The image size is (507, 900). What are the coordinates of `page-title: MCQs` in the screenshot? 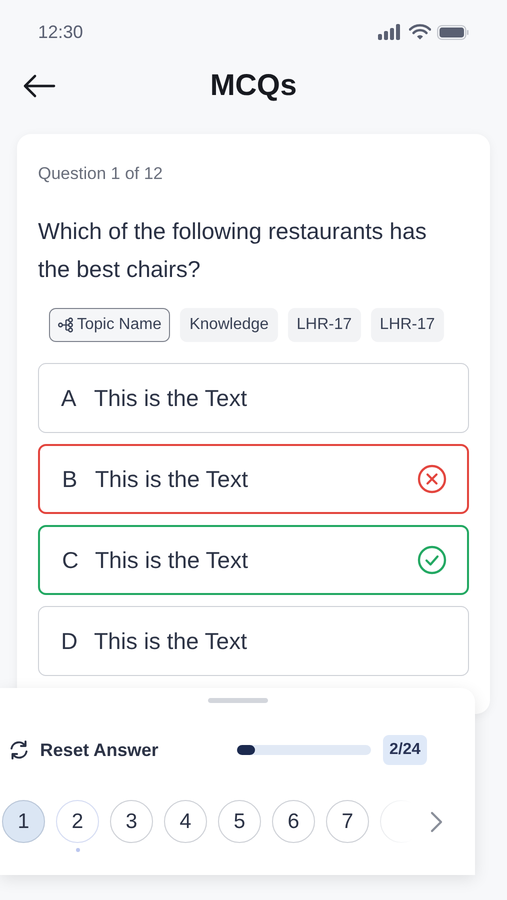 It's located at (253, 86).